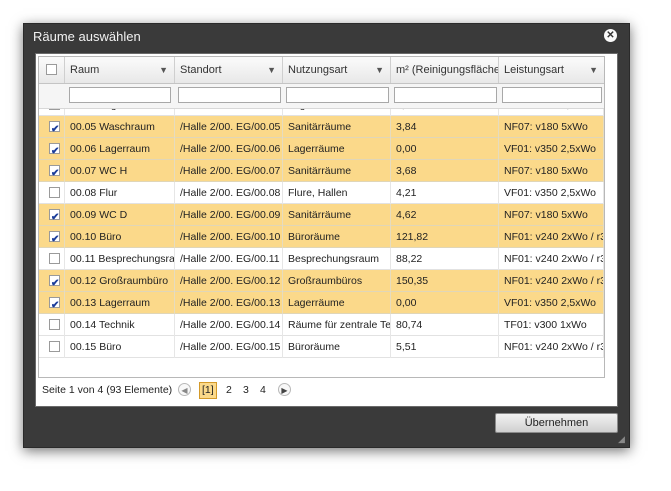 The height and width of the screenshot is (491, 671). What do you see at coordinates (556, 423) in the screenshot?
I see `ok-button: Übernehmen` at bounding box center [556, 423].